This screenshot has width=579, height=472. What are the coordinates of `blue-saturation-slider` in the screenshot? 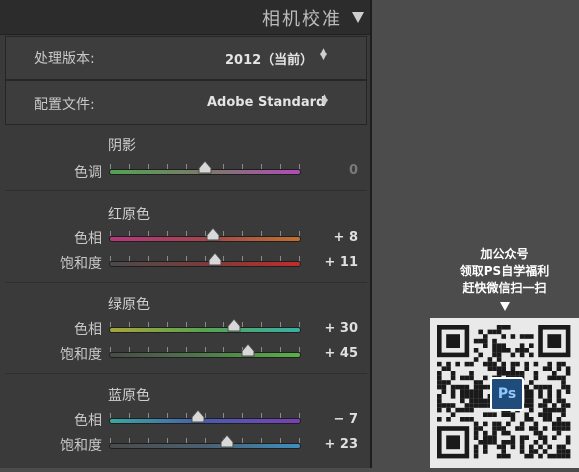 It's located at (205, 441).